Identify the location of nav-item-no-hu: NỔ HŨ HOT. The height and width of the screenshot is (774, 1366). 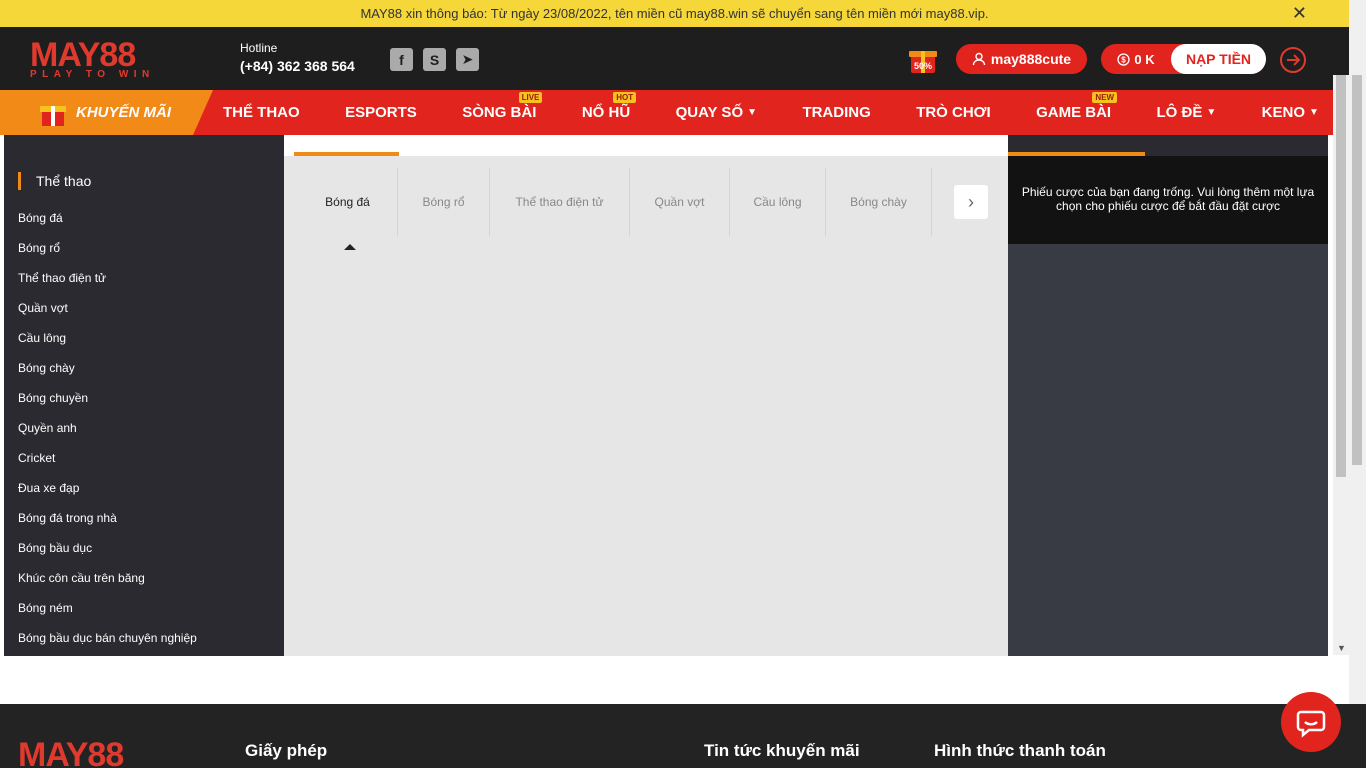
(609, 106).